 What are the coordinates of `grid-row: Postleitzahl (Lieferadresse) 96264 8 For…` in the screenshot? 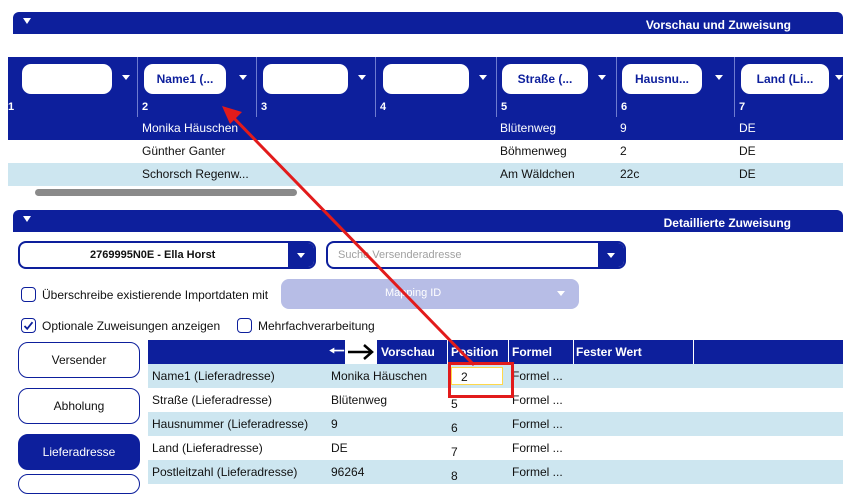 It's located at (495, 472).